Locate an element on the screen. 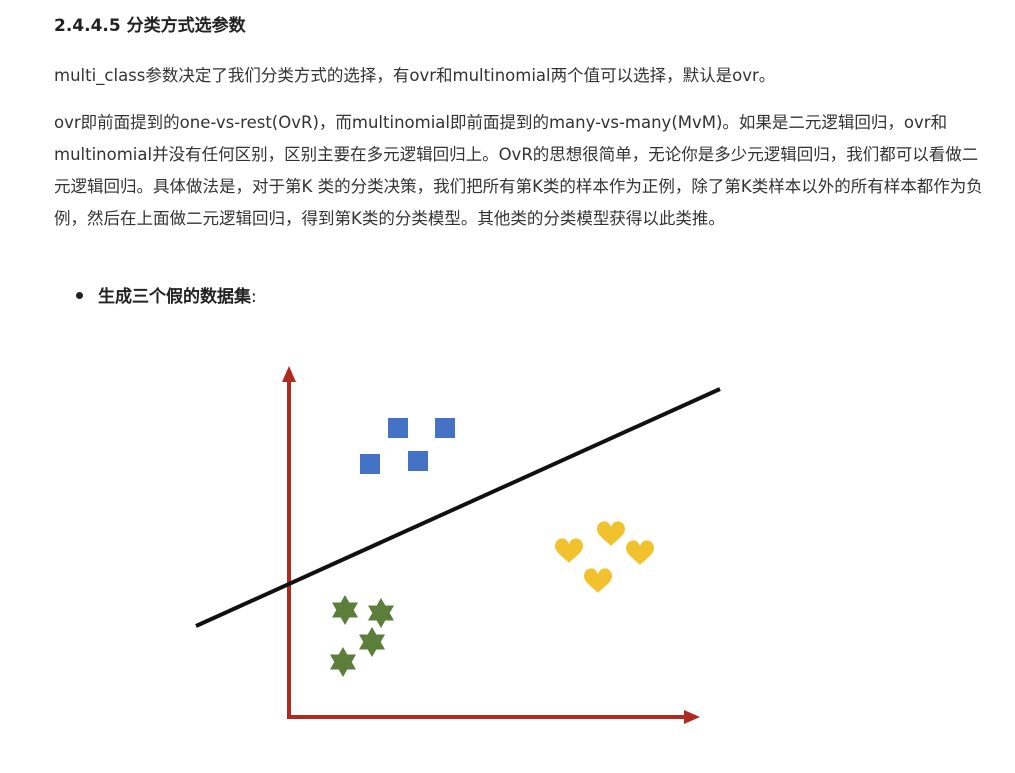 This screenshot has width=1015, height=773. square-cluster is located at coordinates (407, 446).